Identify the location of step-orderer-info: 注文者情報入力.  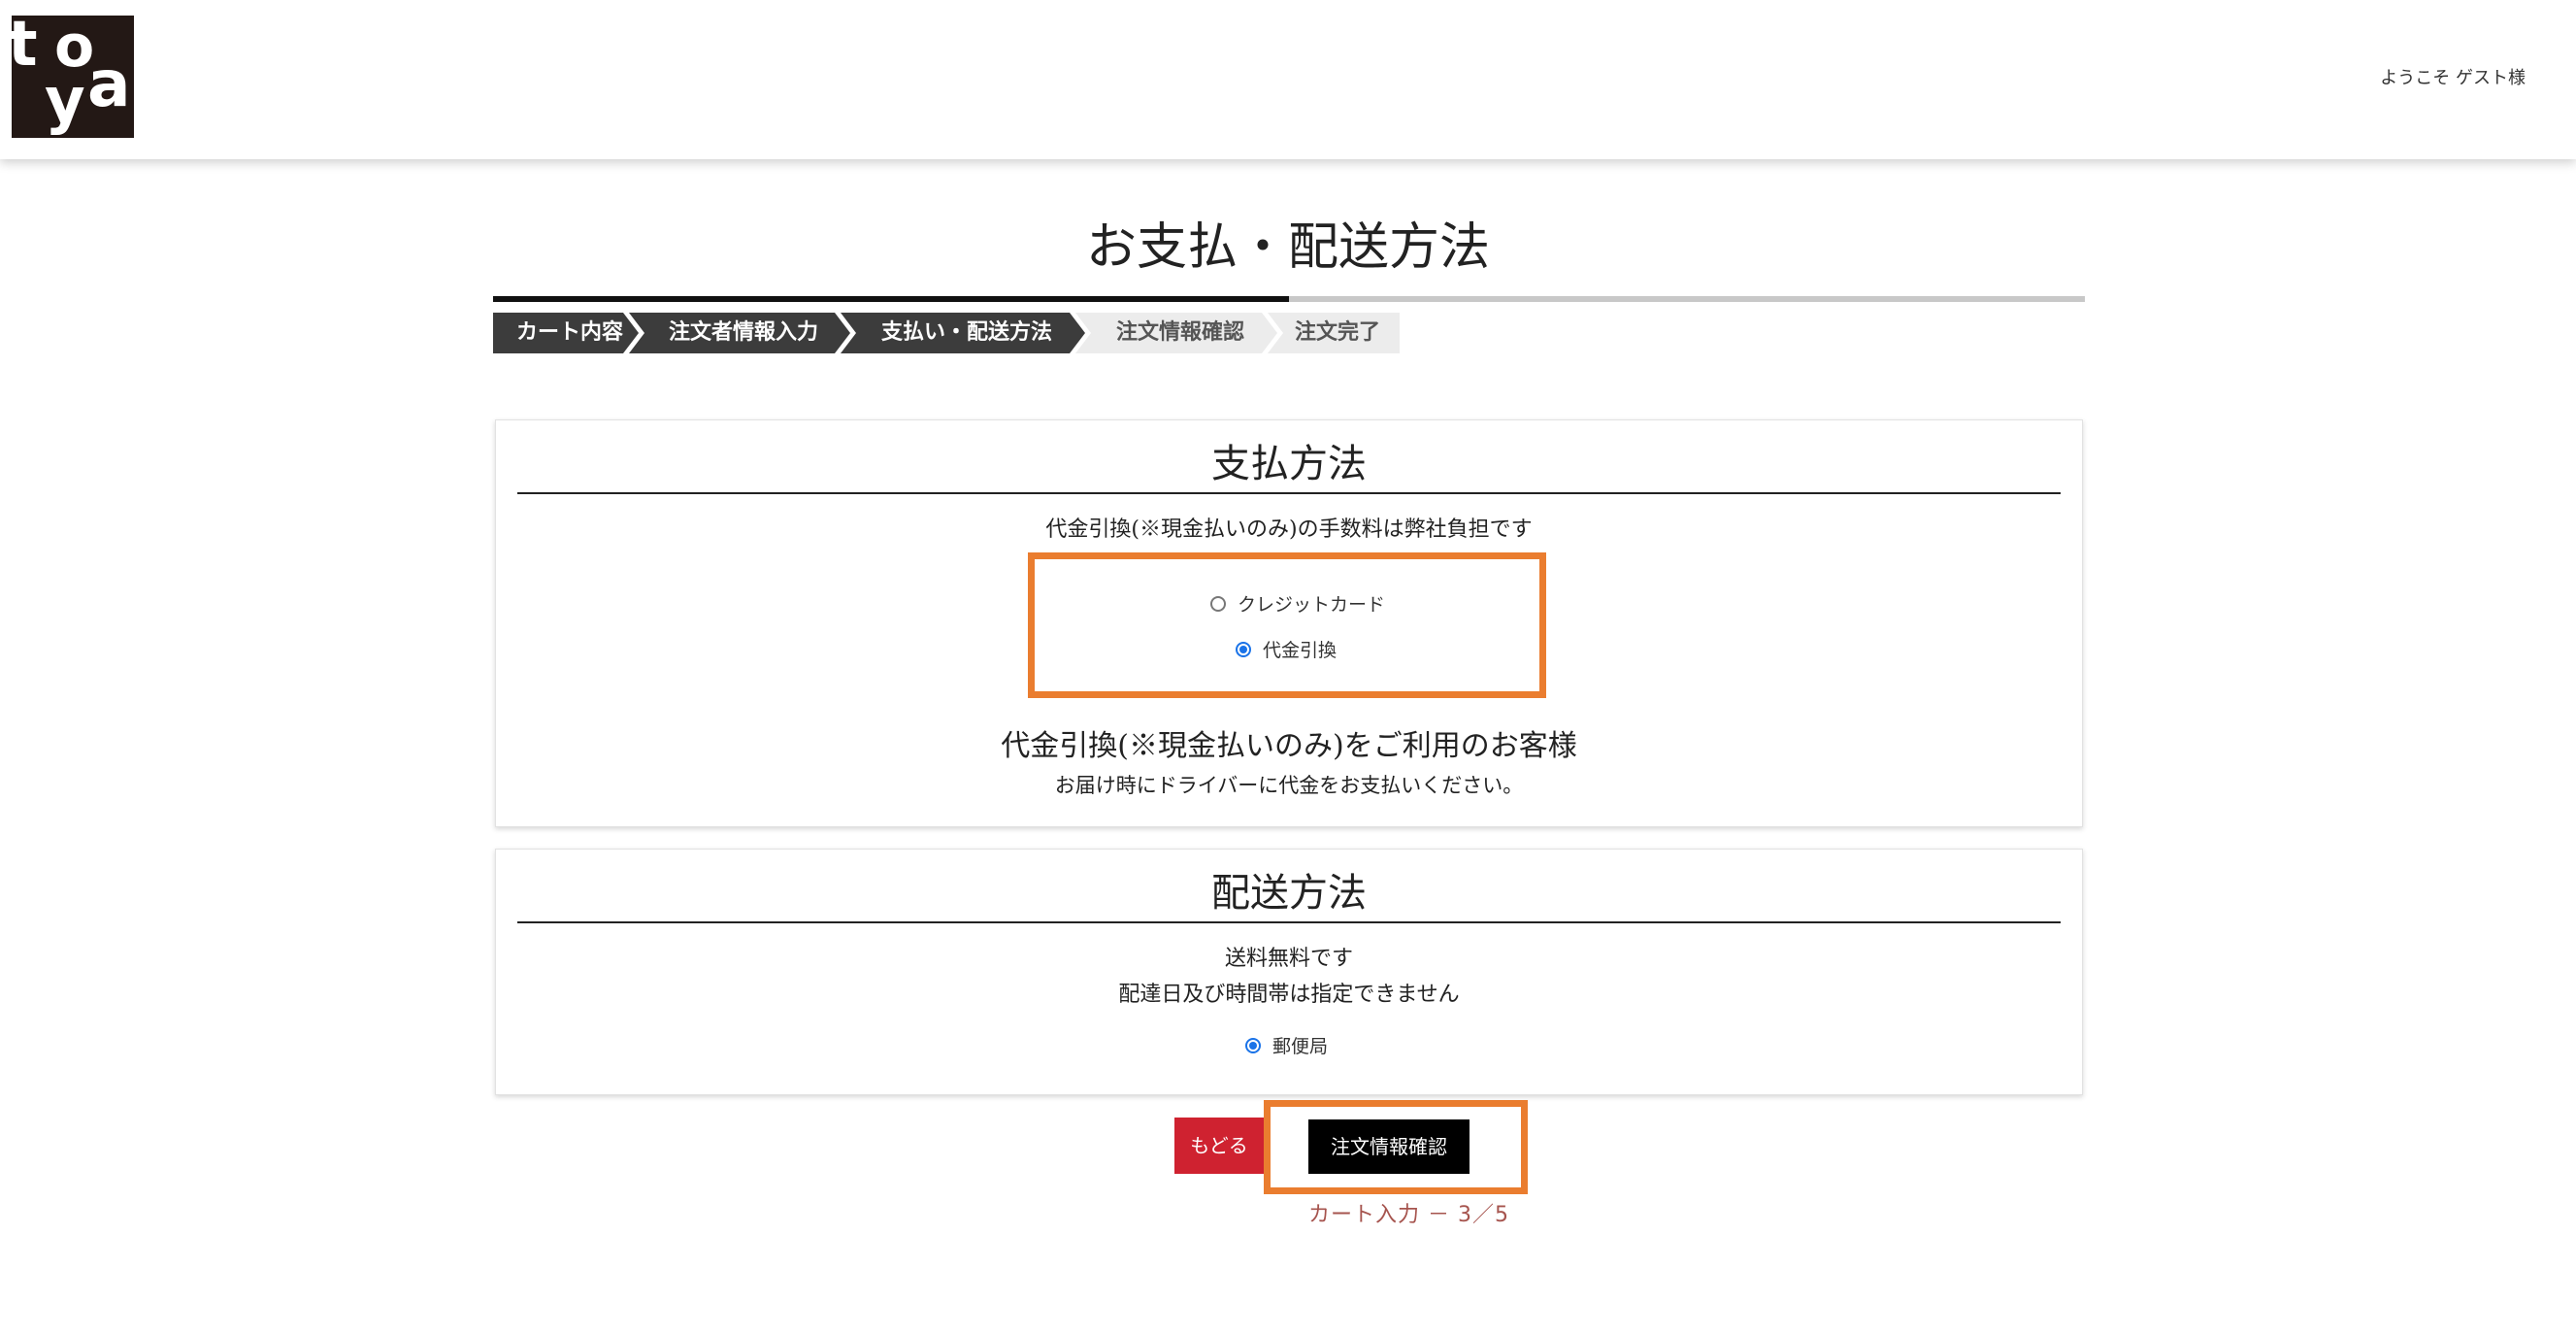
(739, 333).